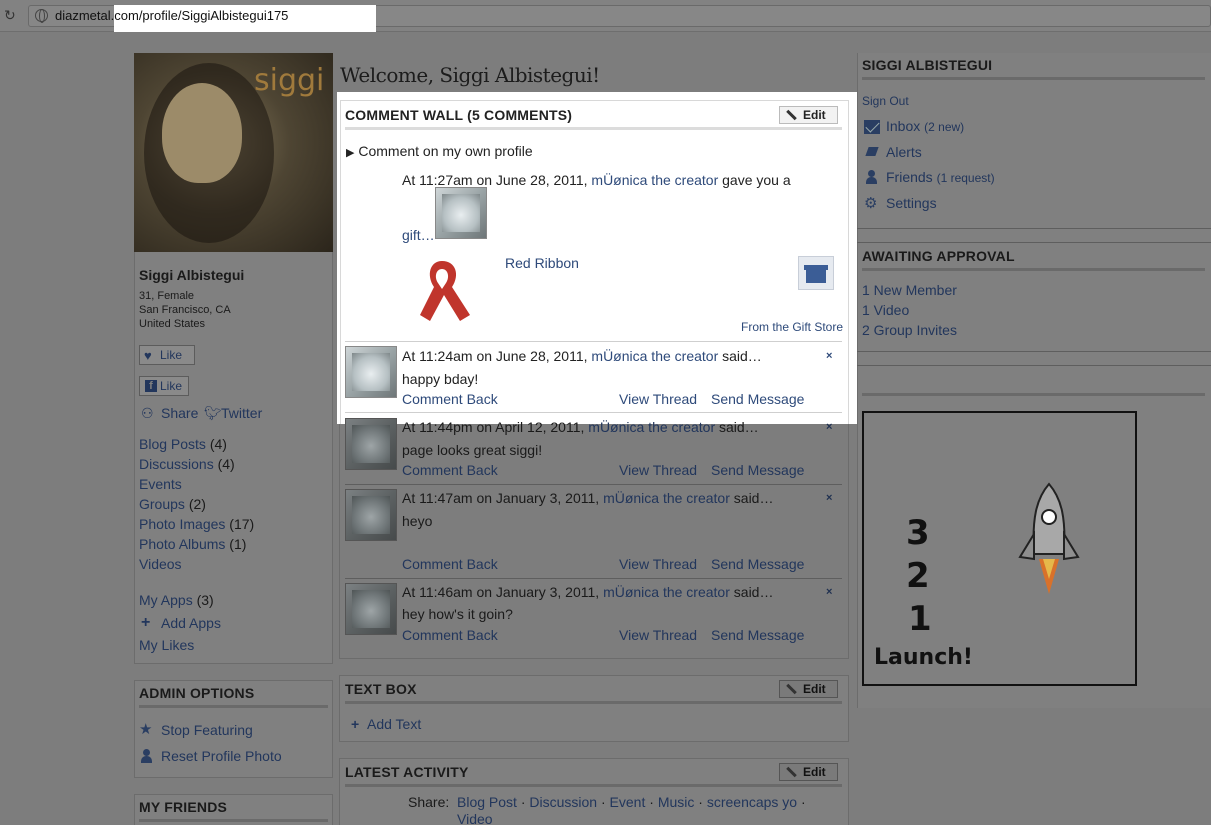 This screenshot has width=1211, height=825. Describe the element at coordinates (148, 355) in the screenshot. I see `heart-icon: ♥` at that location.